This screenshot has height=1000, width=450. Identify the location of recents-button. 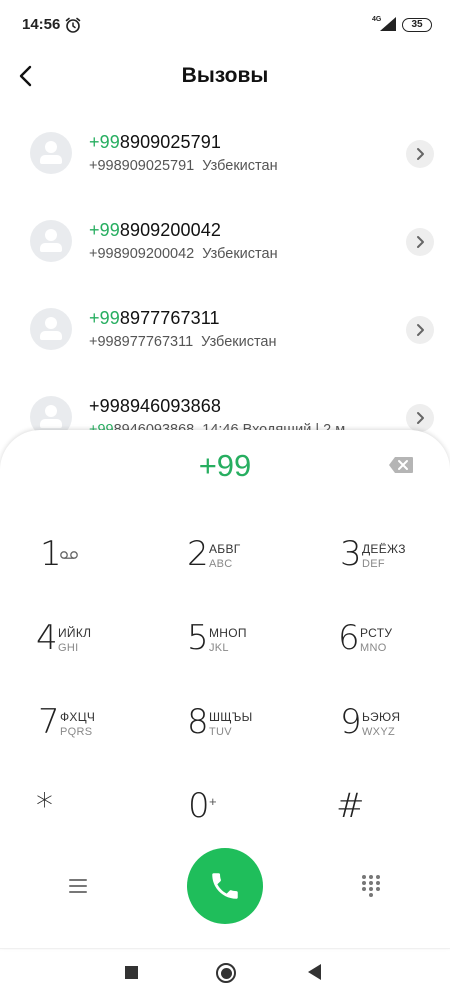
(131, 972).